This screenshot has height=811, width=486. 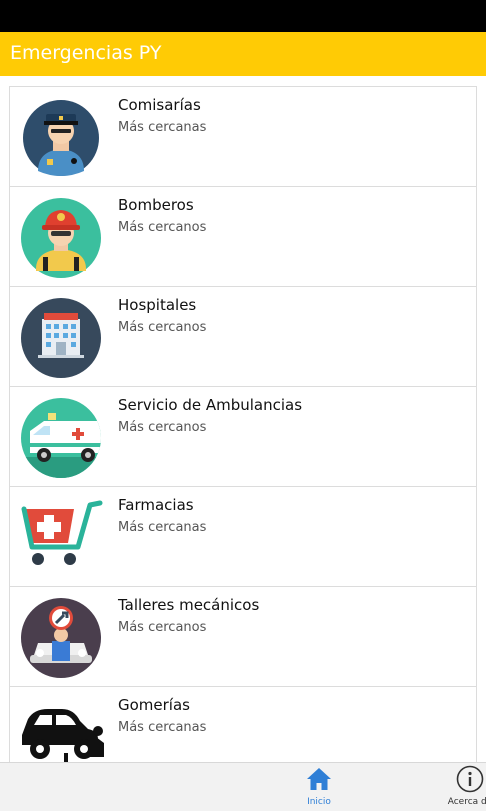 I want to click on tire-shop-icon, so click(x=63, y=735).